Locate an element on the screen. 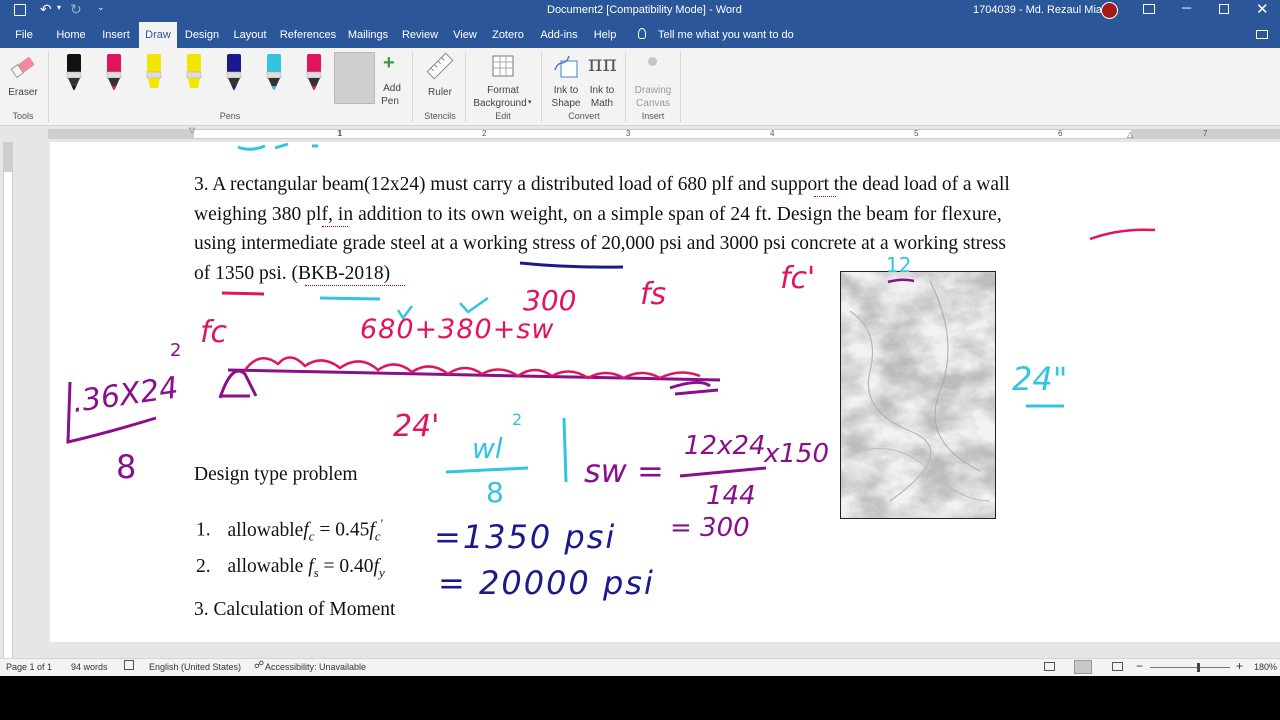  tab-review: Review is located at coordinates (420, 35).